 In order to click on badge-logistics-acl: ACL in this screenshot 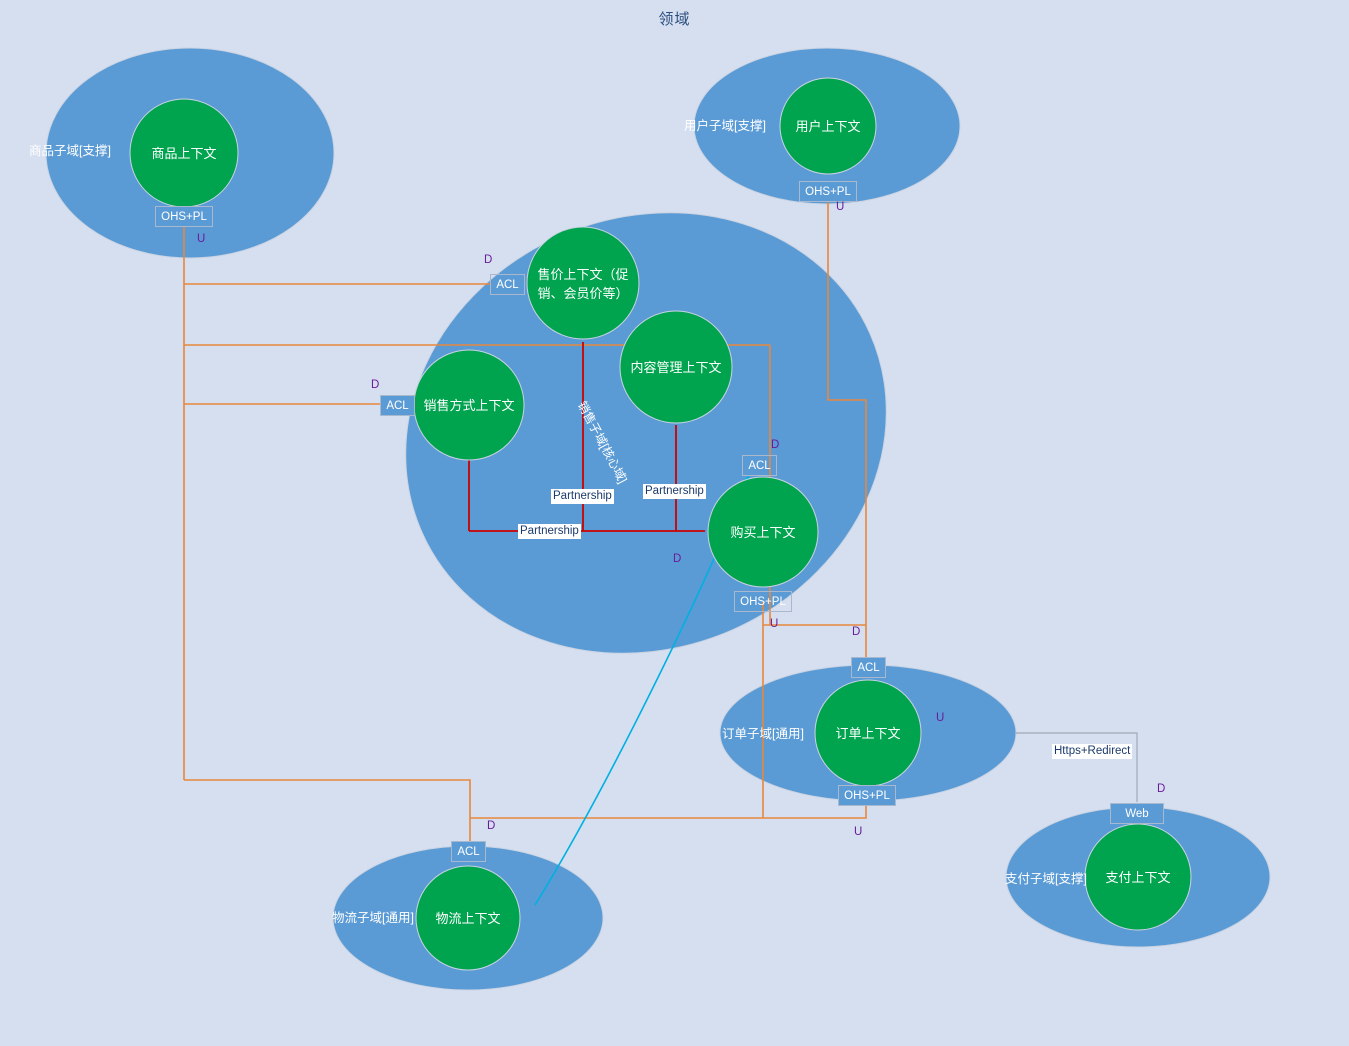, I will do `click(468, 851)`.